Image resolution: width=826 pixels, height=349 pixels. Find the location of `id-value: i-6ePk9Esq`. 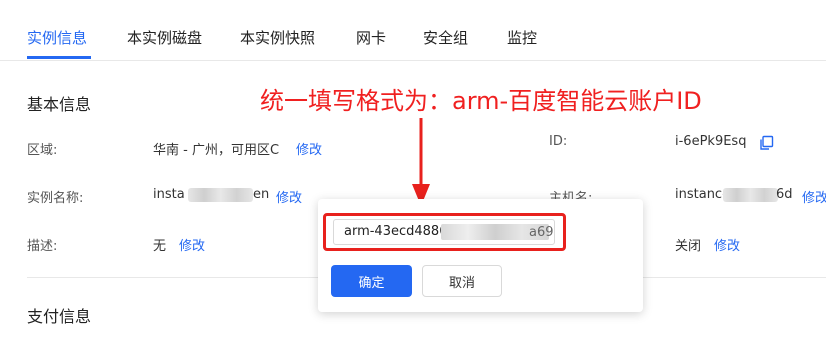

id-value: i-6ePk9Esq is located at coordinates (711, 141).